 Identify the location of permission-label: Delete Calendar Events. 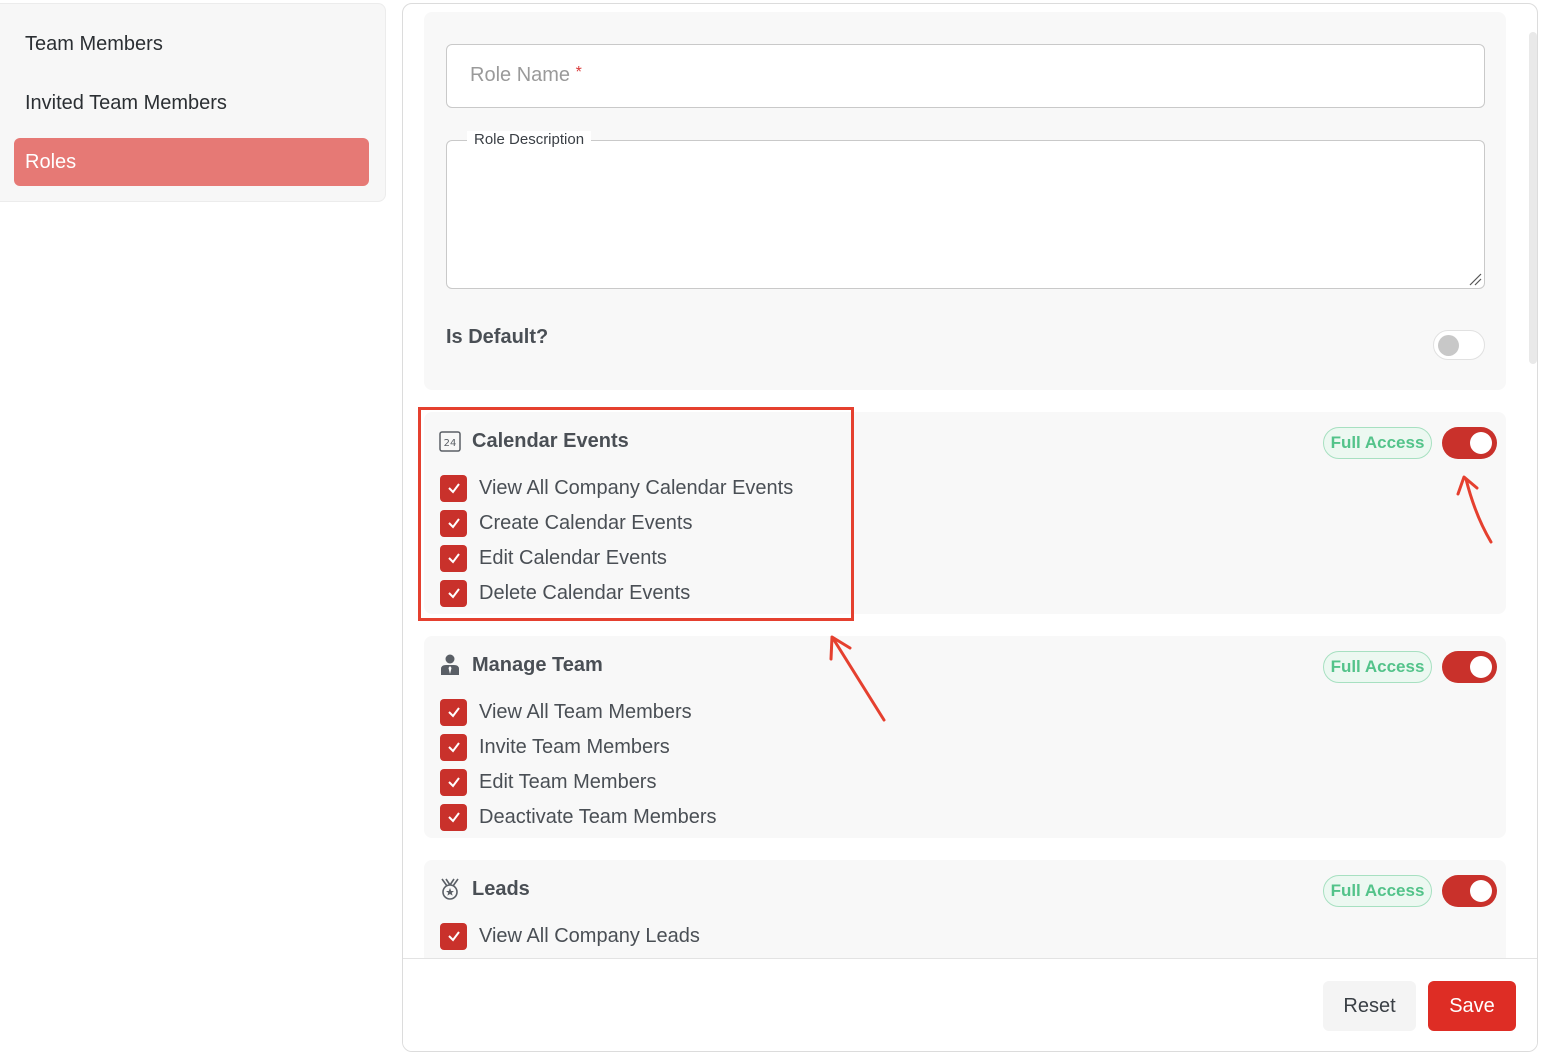
(585, 592).